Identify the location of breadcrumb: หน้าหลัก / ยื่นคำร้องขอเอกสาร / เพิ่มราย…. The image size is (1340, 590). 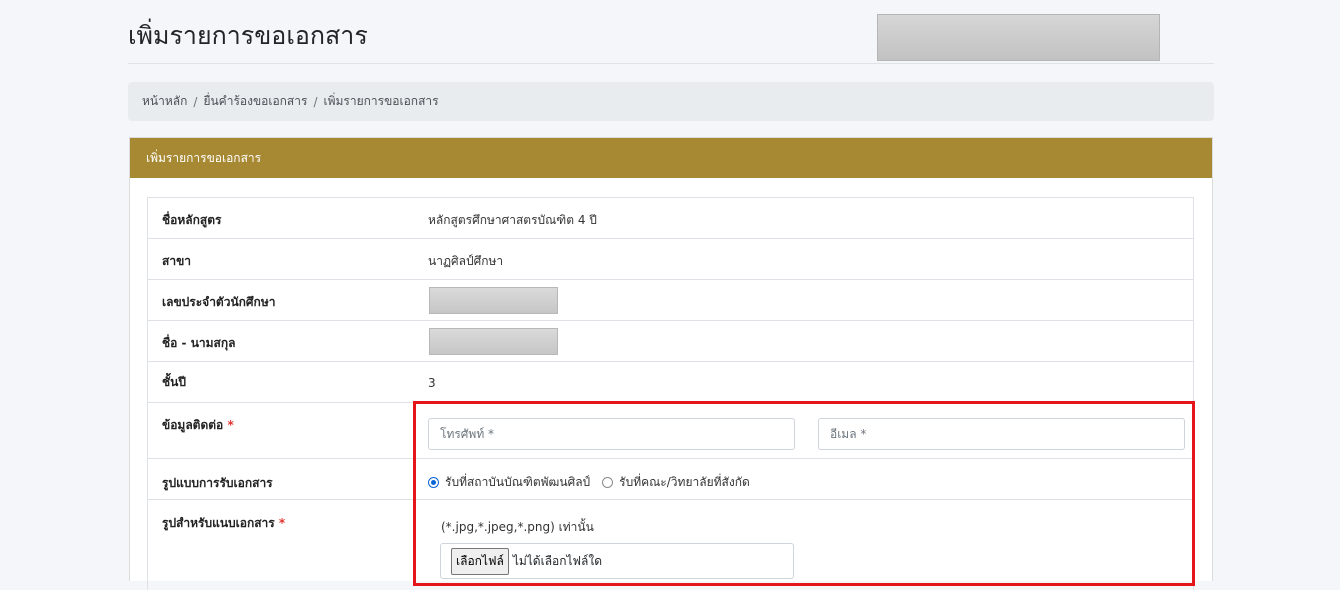
(671, 101).